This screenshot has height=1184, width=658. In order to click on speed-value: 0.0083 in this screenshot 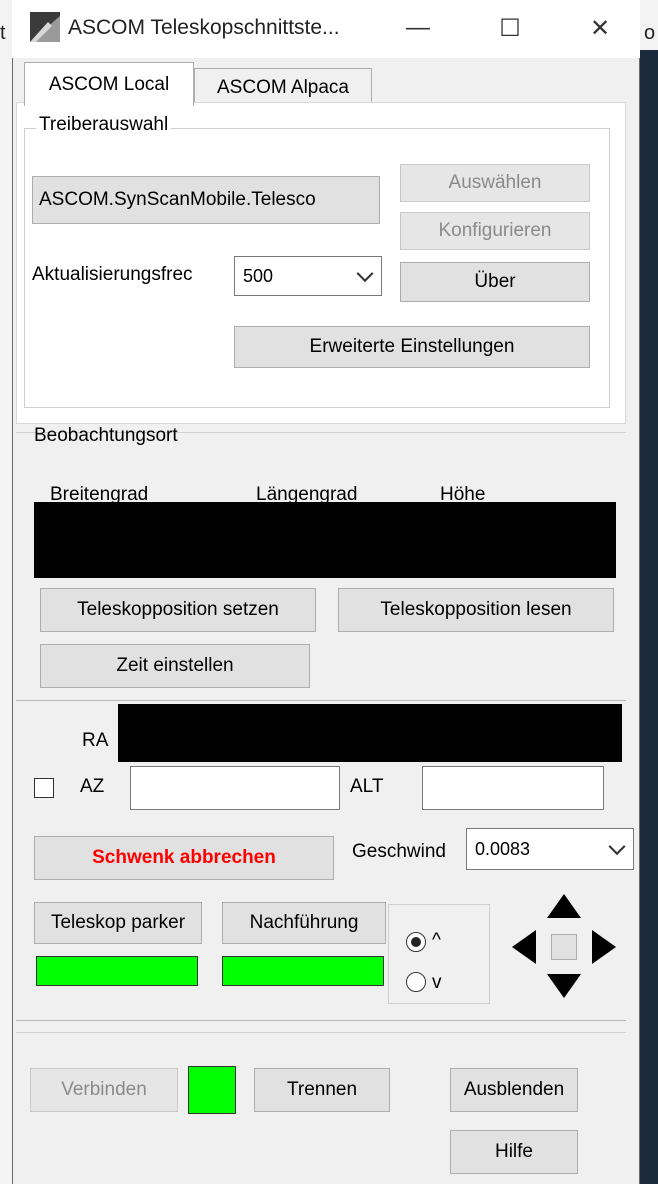, I will do `click(503, 848)`.